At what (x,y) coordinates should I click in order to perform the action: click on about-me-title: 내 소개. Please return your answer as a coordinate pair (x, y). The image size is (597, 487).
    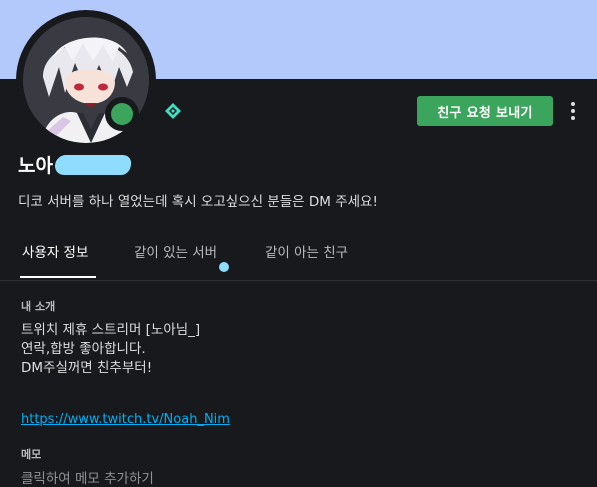
    Looking at the image, I should click on (38, 306).